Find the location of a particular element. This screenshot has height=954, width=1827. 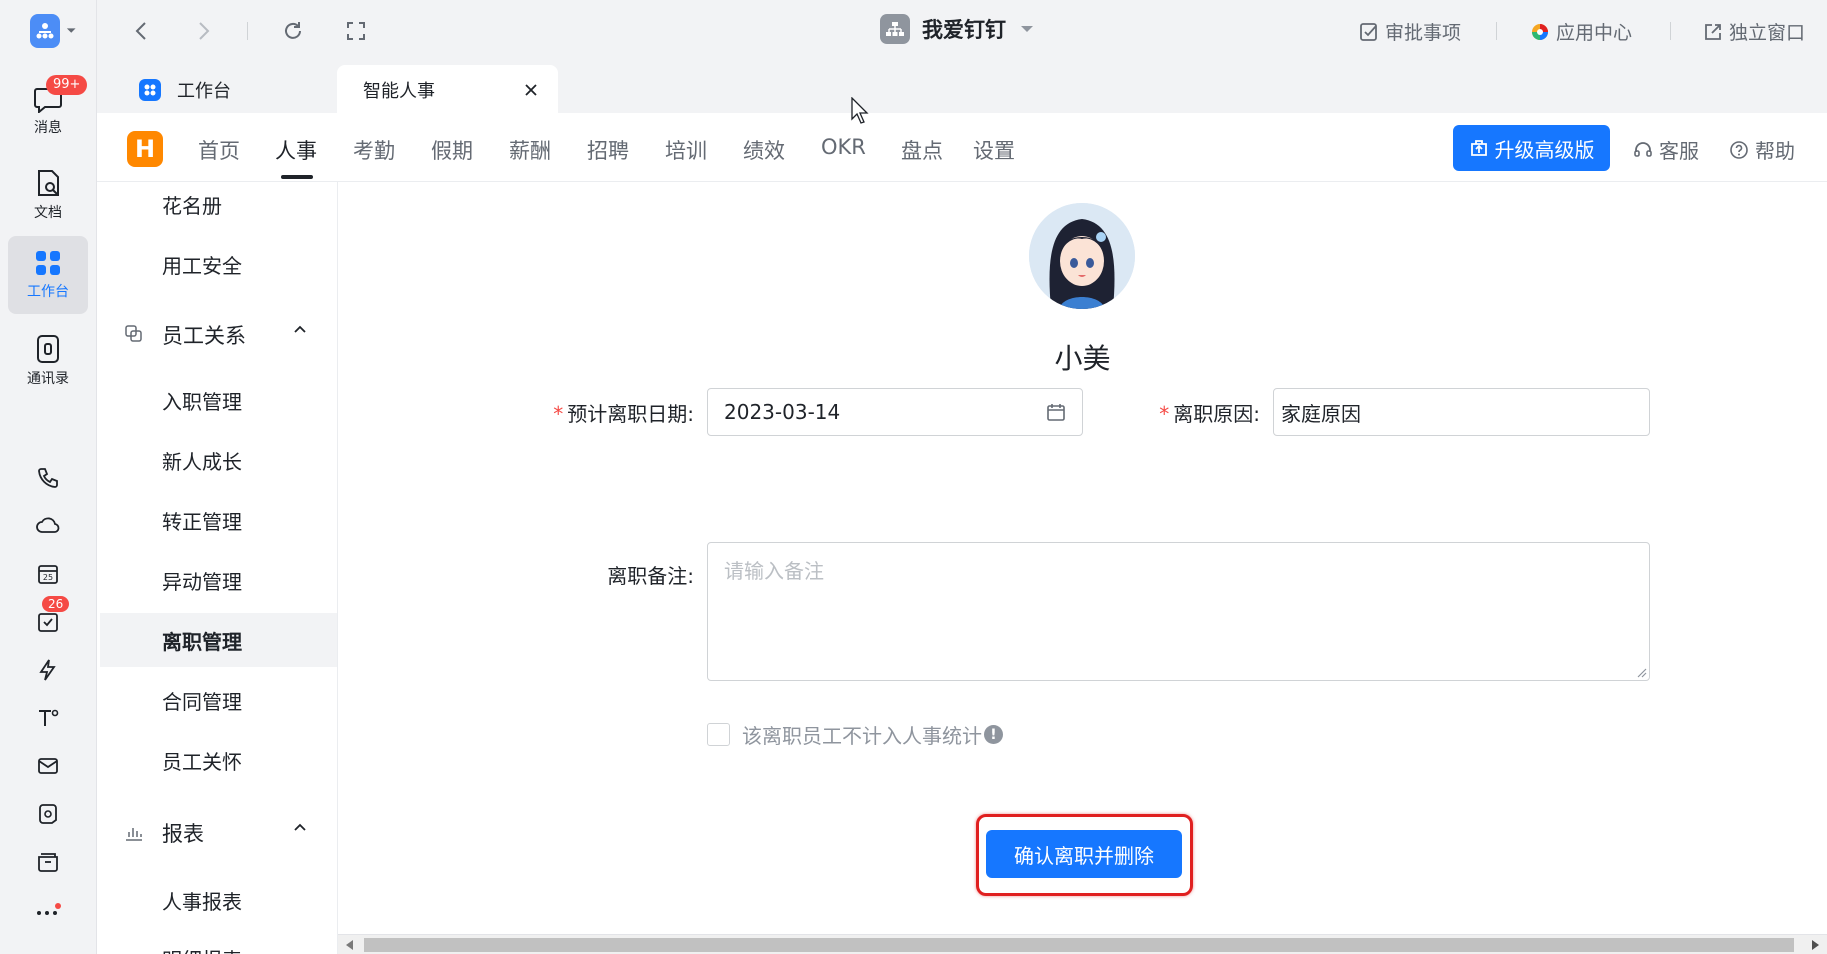

close-icon is located at coordinates (531, 90).